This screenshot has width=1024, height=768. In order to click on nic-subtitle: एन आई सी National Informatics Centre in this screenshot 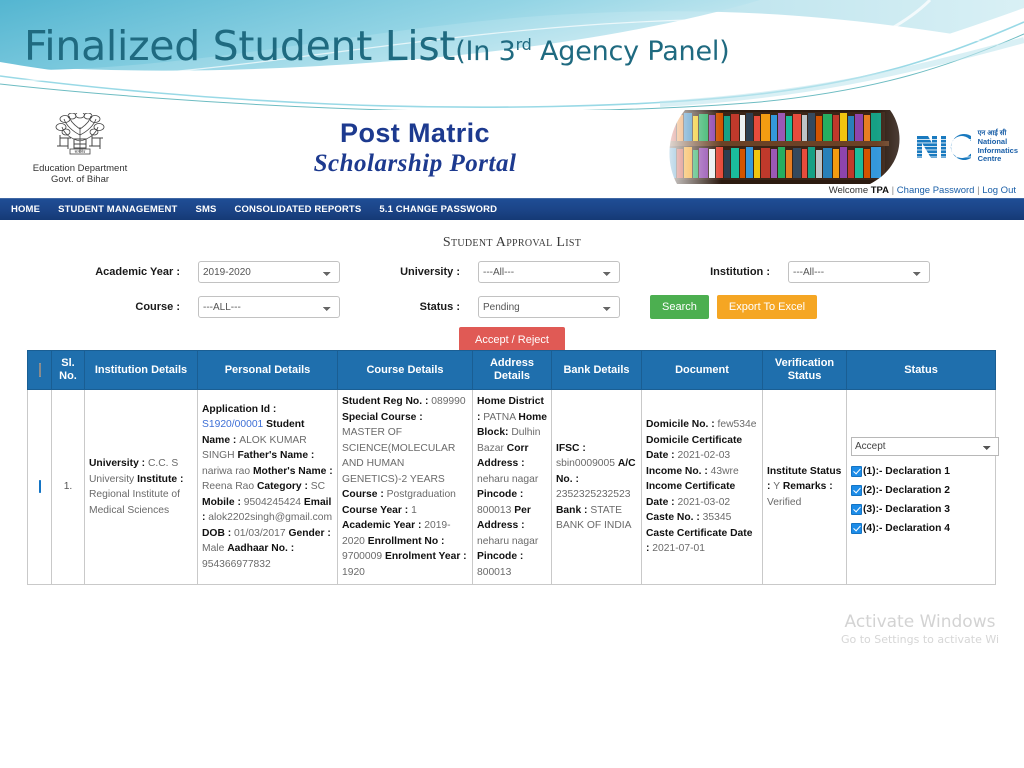, I will do `click(998, 146)`.